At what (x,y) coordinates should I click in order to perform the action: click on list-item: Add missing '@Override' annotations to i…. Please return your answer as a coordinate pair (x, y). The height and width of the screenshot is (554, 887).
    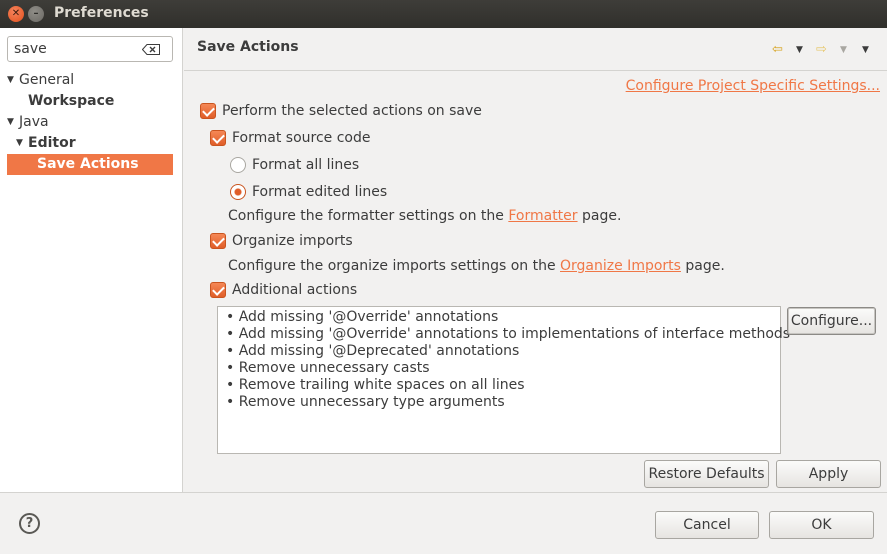
    Looking at the image, I should click on (508, 334).